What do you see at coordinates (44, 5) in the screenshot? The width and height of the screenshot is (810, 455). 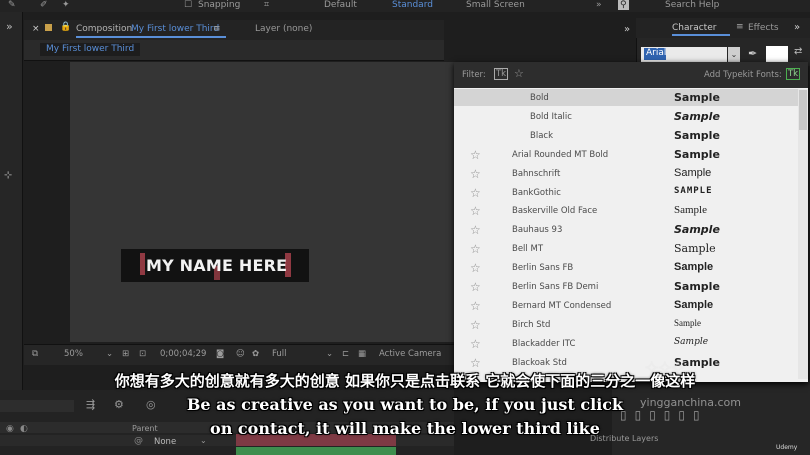 I see `brush-tool-icon: ✐` at bounding box center [44, 5].